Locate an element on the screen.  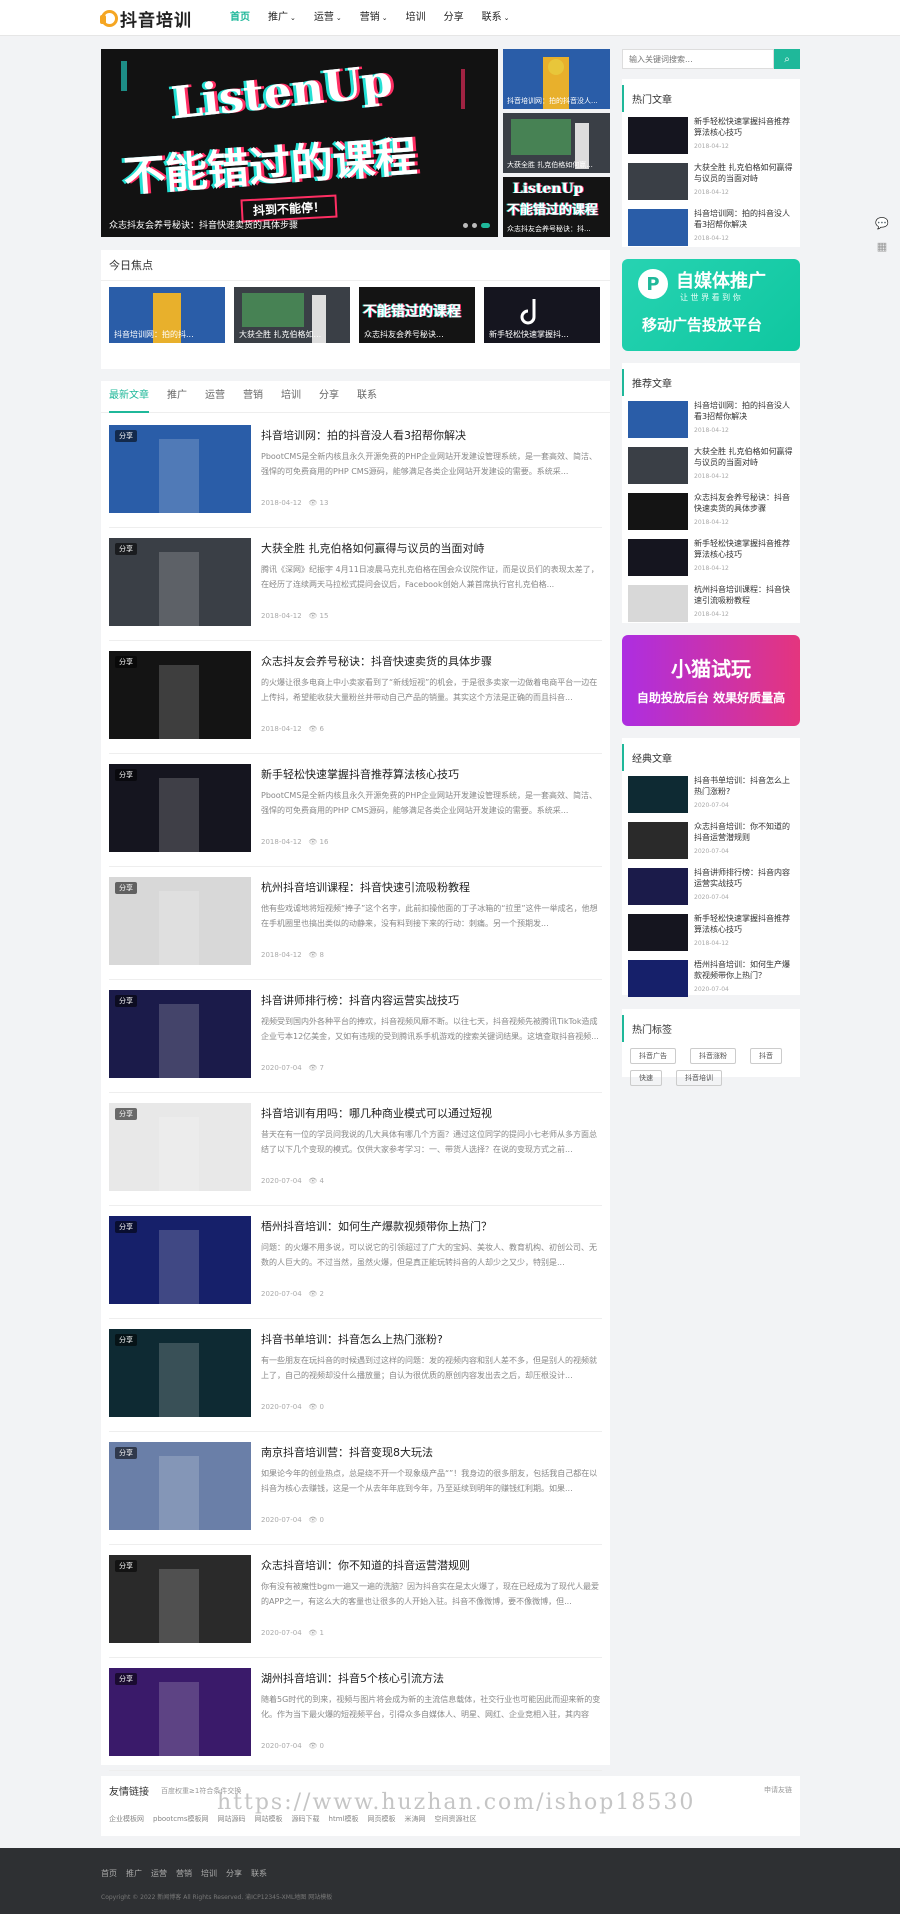
nav-item-home: 首页 is located at coordinates (240, 18).